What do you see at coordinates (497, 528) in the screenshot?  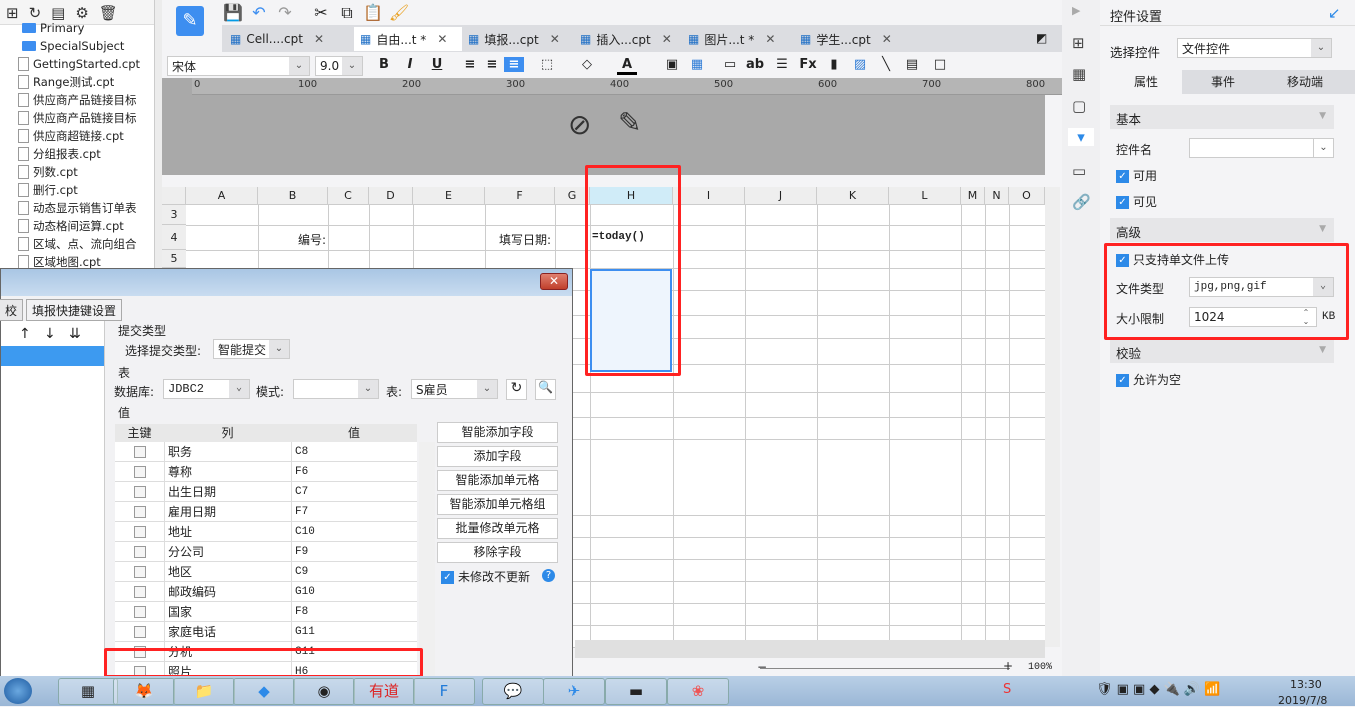 I see `field-action-button: 批量修改单元格` at bounding box center [497, 528].